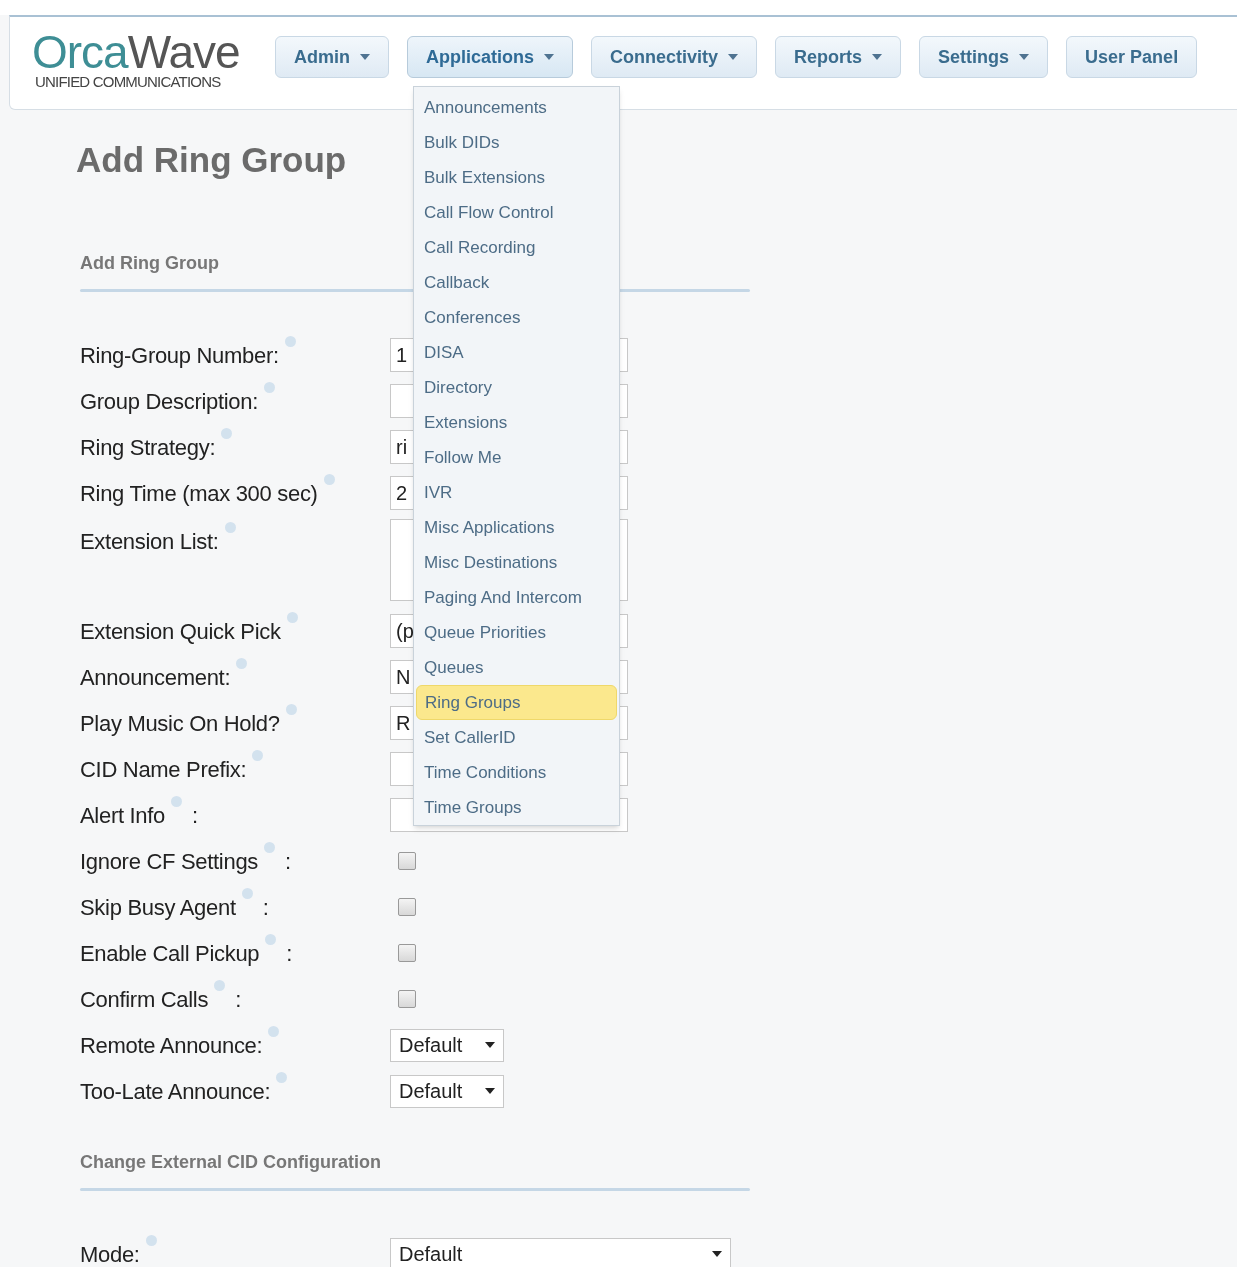  I want to click on nav-menu-button: Settings, so click(984, 57).